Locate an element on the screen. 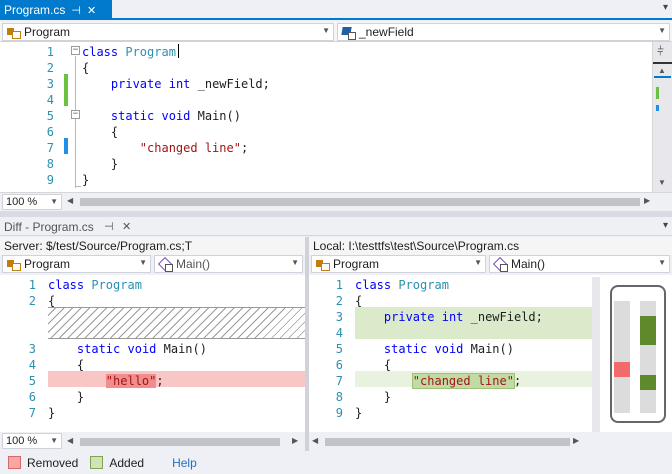 This screenshot has width=672, height=474. tab-program-cs: Program.cs ⊣ ✕ is located at coordinates (56, 10).